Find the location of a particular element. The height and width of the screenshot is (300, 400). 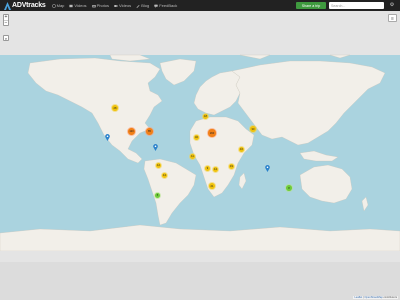

zoom-control: + − is located at coordinates (6, 20).